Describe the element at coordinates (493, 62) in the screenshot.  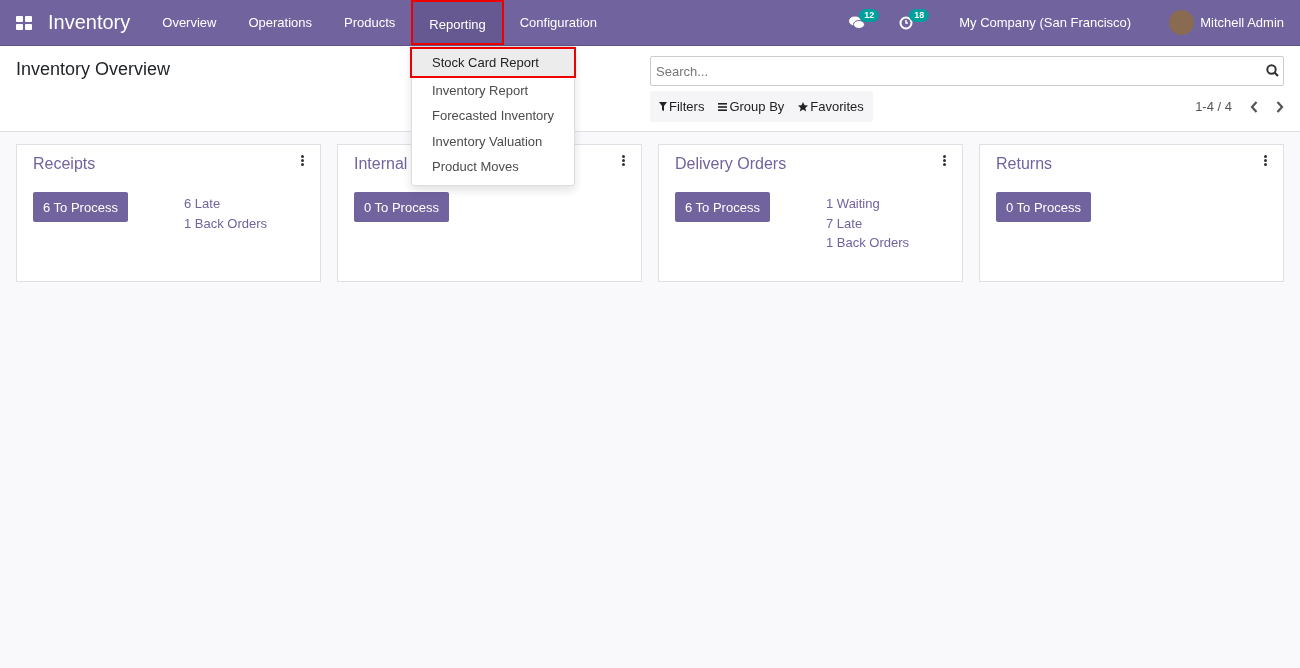
I see `dropdown-item: Stock Card Report` at that location.